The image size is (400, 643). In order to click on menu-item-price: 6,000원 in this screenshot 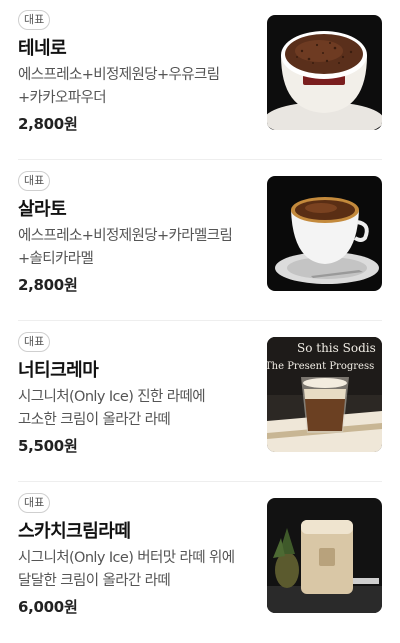, I will do `click(48, 607)`.